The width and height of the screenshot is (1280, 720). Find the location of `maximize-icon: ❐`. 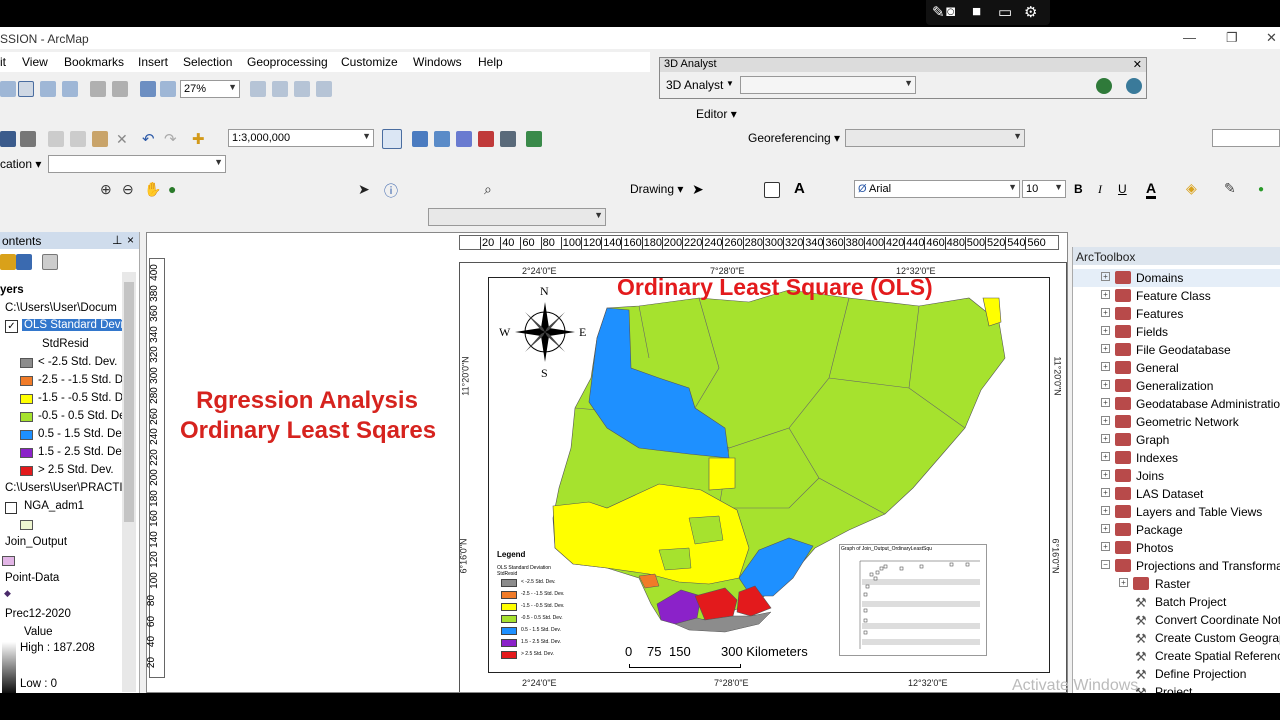

maximize-icon: ❐ is located at coordinates (1232, 38).